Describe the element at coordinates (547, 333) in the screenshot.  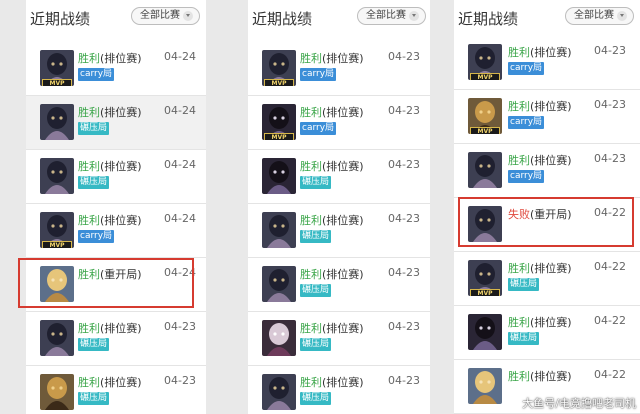
I see `match-row: 胜利(排位赛) 04-22 碾压局` at that location.